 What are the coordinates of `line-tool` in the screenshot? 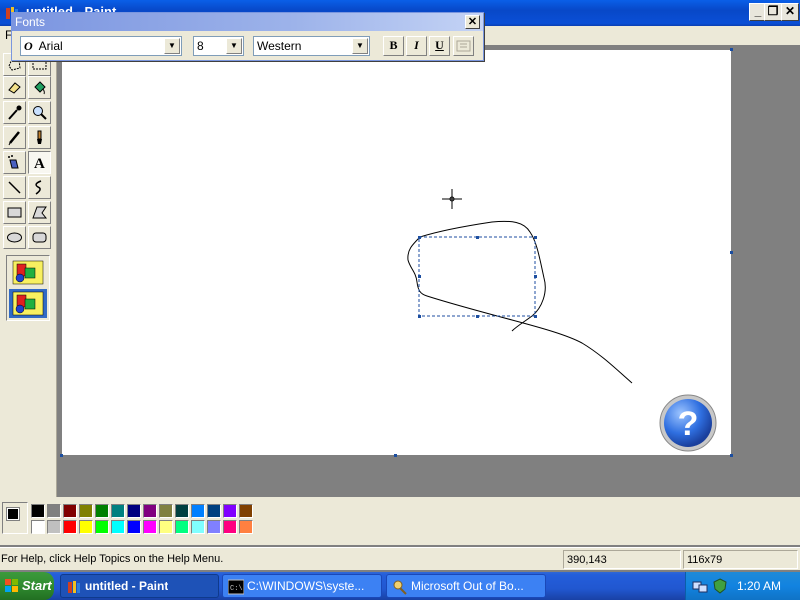 It's located at (14, 187).